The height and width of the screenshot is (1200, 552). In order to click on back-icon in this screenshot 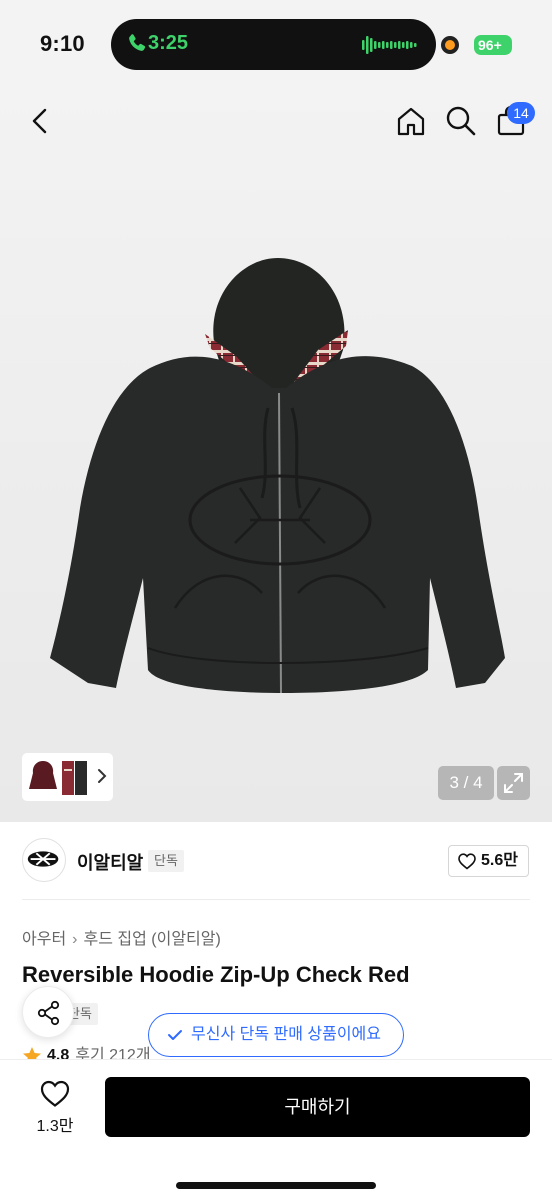, I will do `click(41, 121)`.